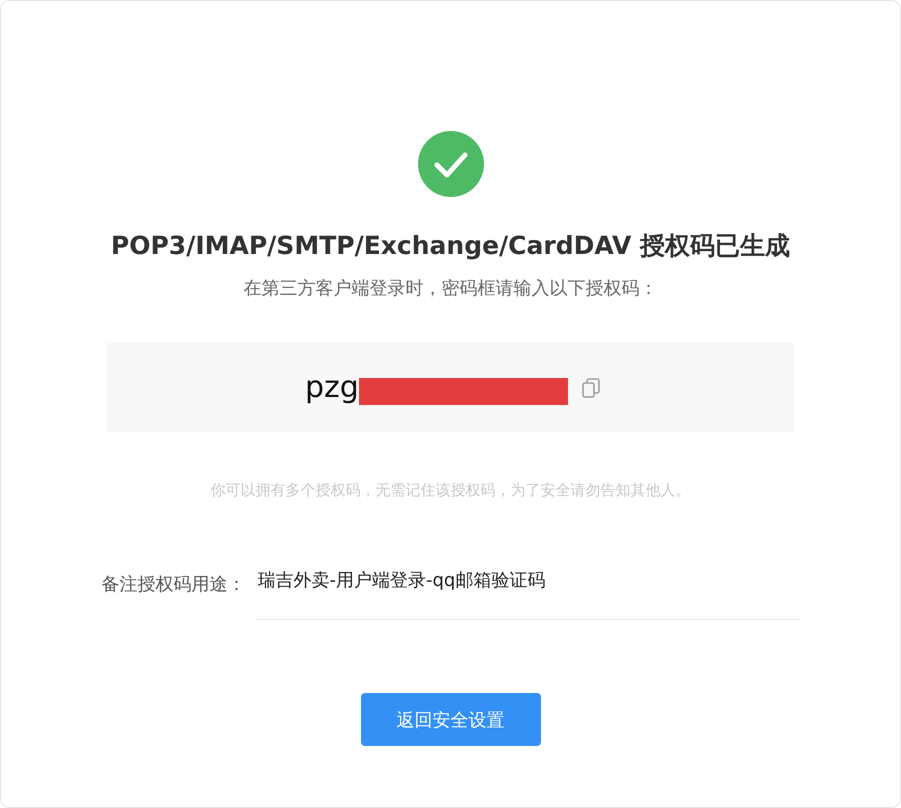 This screenshot has height=808, width=901. I want to click on auth-code: pzg, so click(332, 387).